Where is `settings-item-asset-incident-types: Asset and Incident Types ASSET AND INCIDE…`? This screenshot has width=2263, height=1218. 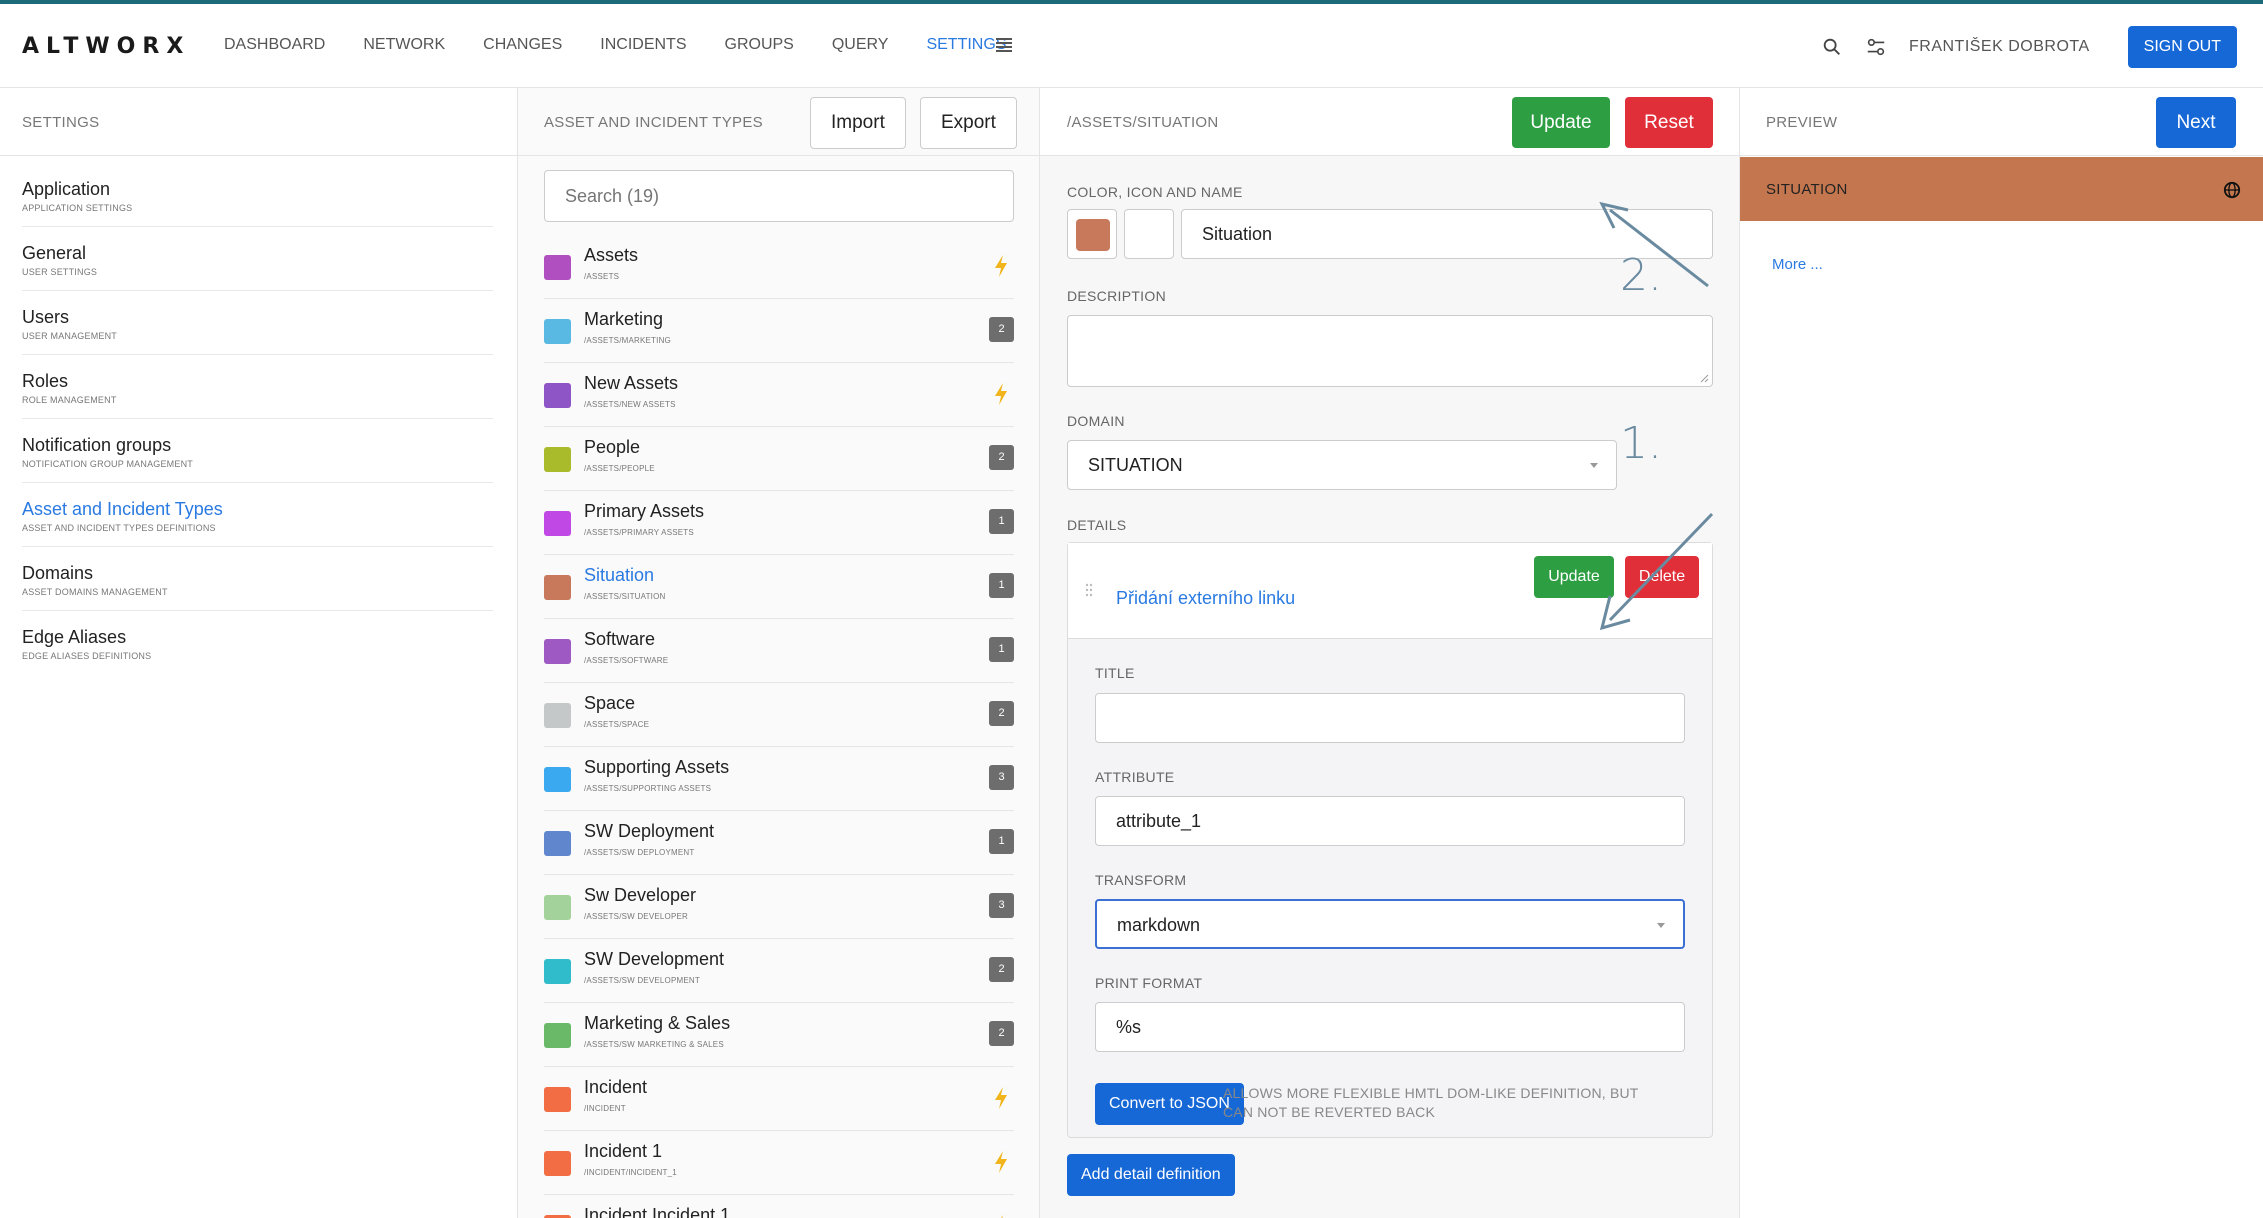 settings-item-asset-incident-types: Asset and Incident Types ASSET AND INCIDE… is located at coordinates (257, 515).